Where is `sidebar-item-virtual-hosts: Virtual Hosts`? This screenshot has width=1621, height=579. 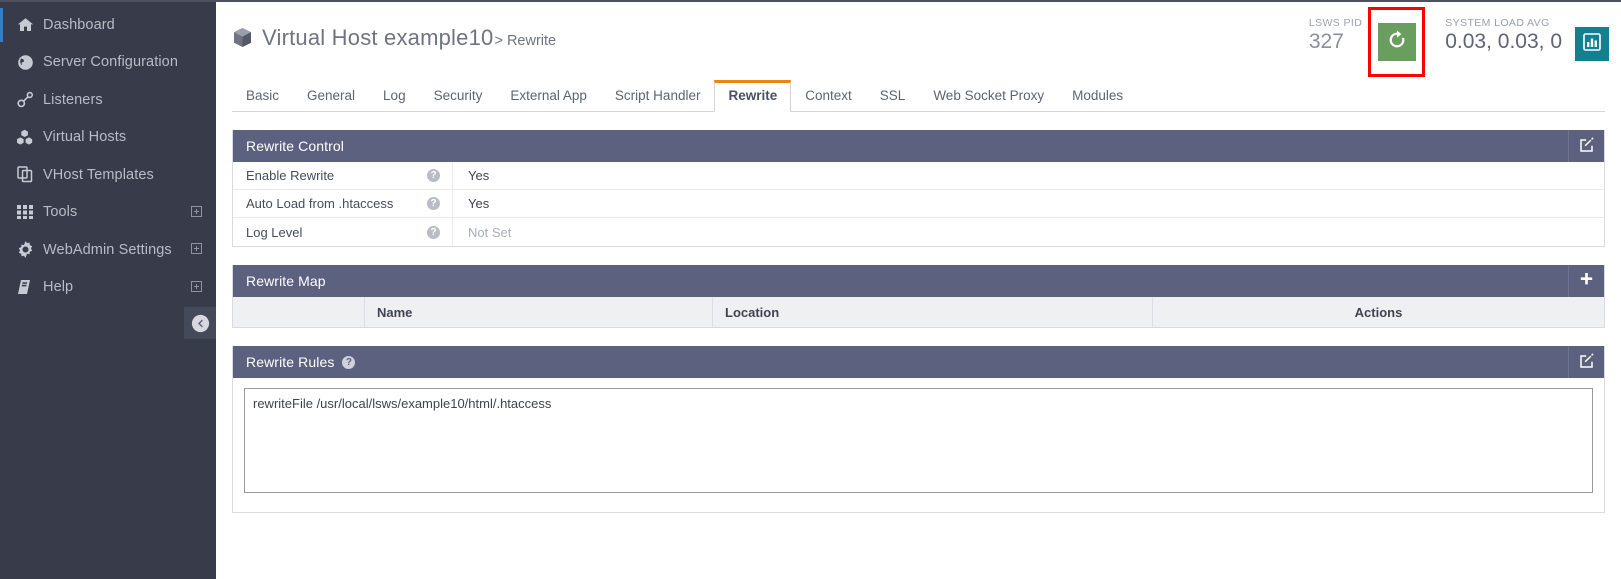 sidebar-item-virtual-hosts: Virtual Hosts is located at coordinates (108, 138).